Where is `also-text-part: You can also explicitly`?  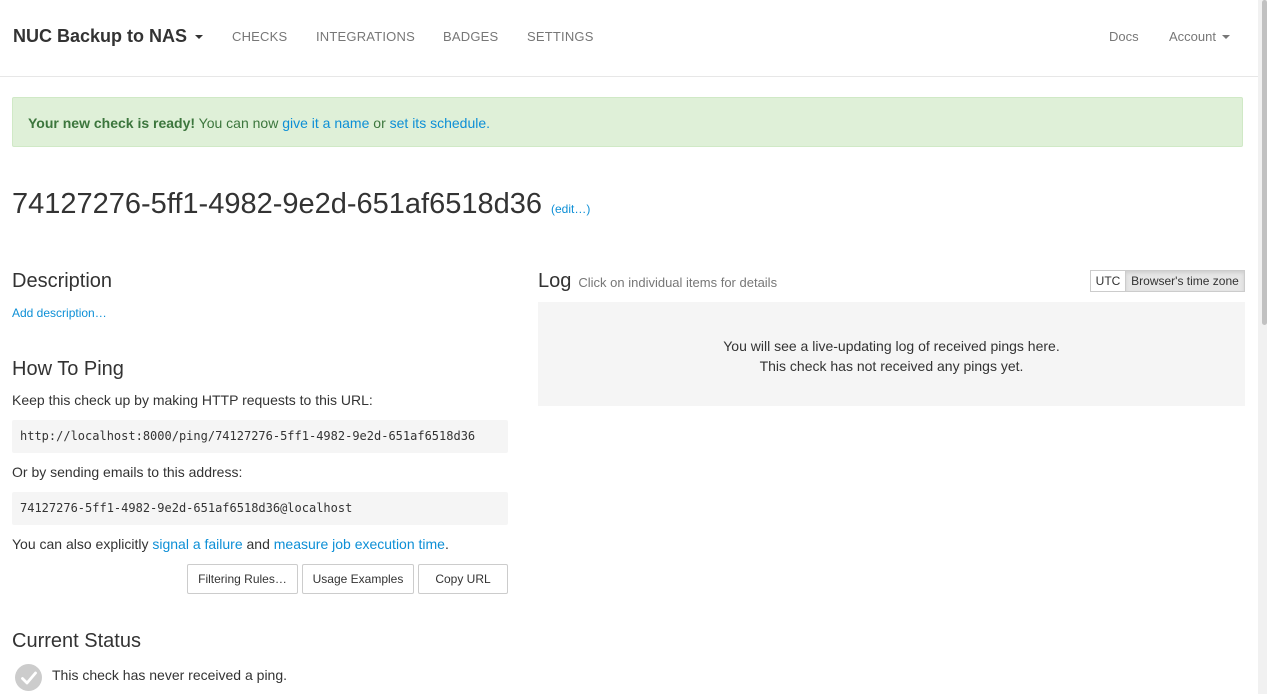 also-text-part: You can also explicitly is located at coordinates (82, 544).